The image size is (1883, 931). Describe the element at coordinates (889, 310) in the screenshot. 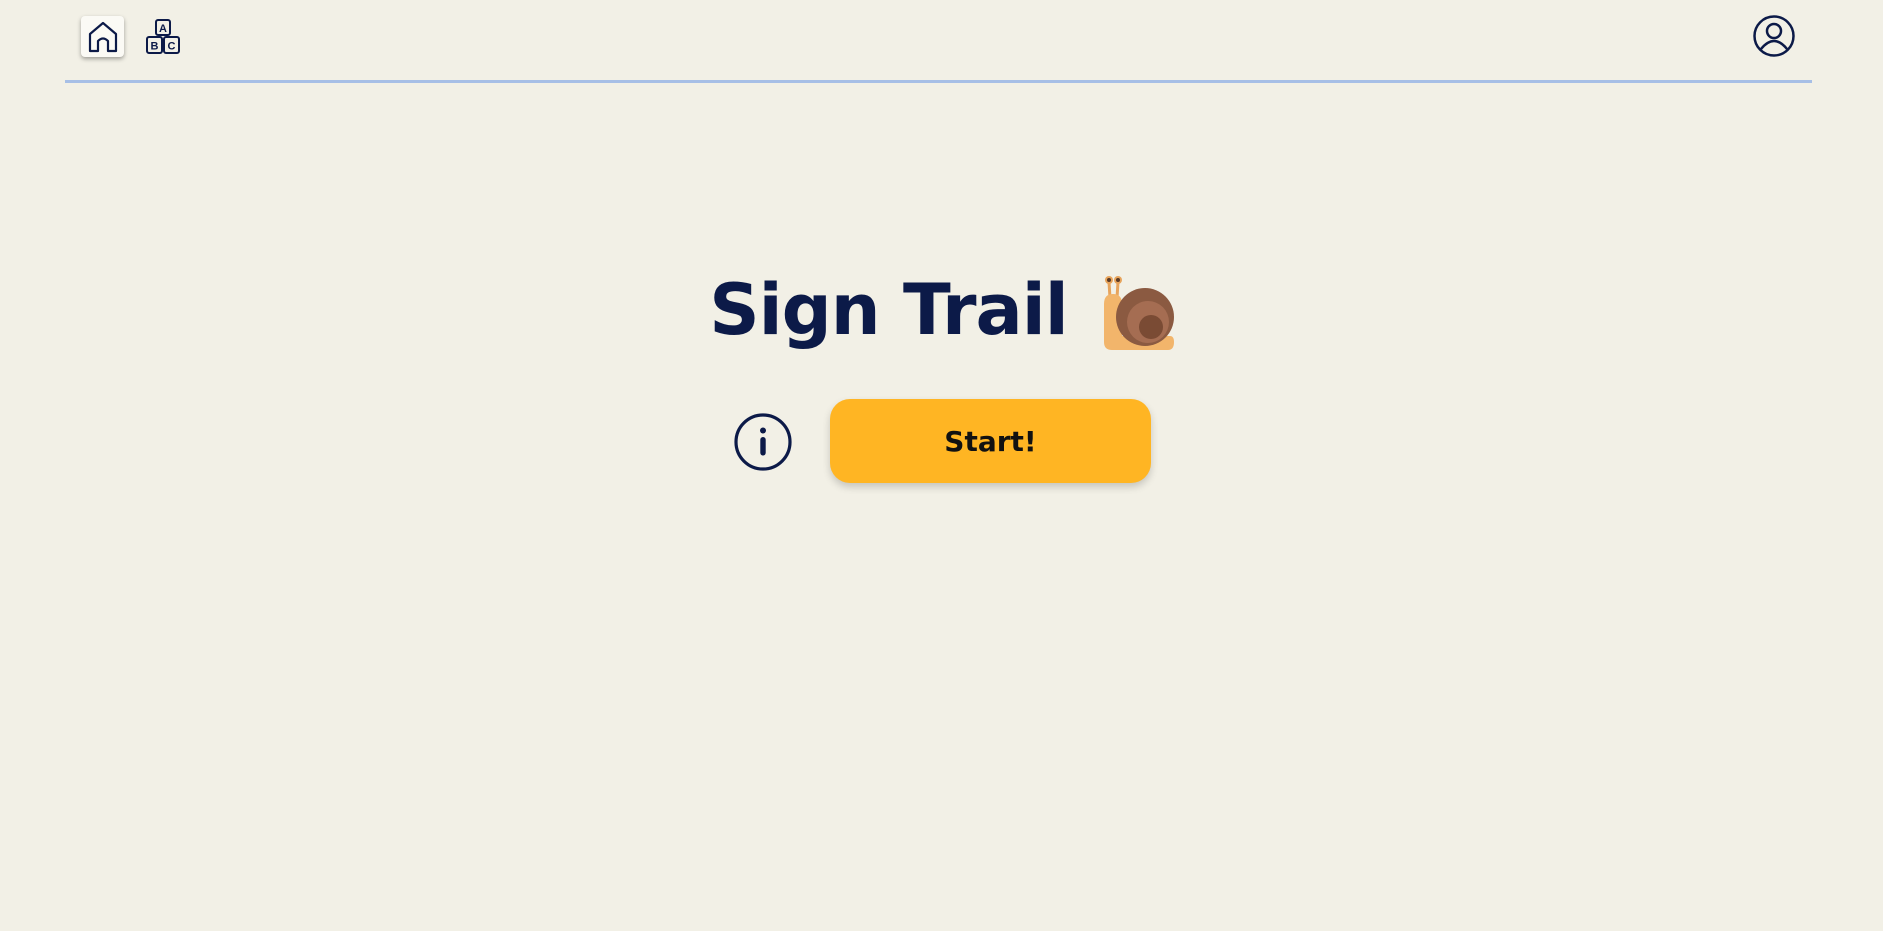

I see `page-title: Sign Trail` at that location.